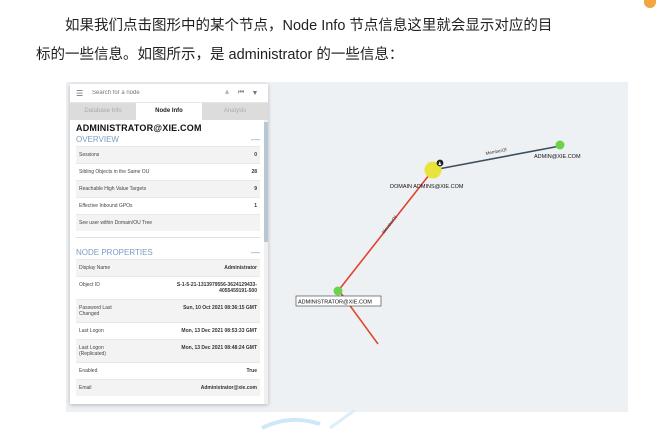  What do you see at coordinates (168, 370) in the screenshot?
I see `property-row: Enabled True` at bounding box center [168, 370].